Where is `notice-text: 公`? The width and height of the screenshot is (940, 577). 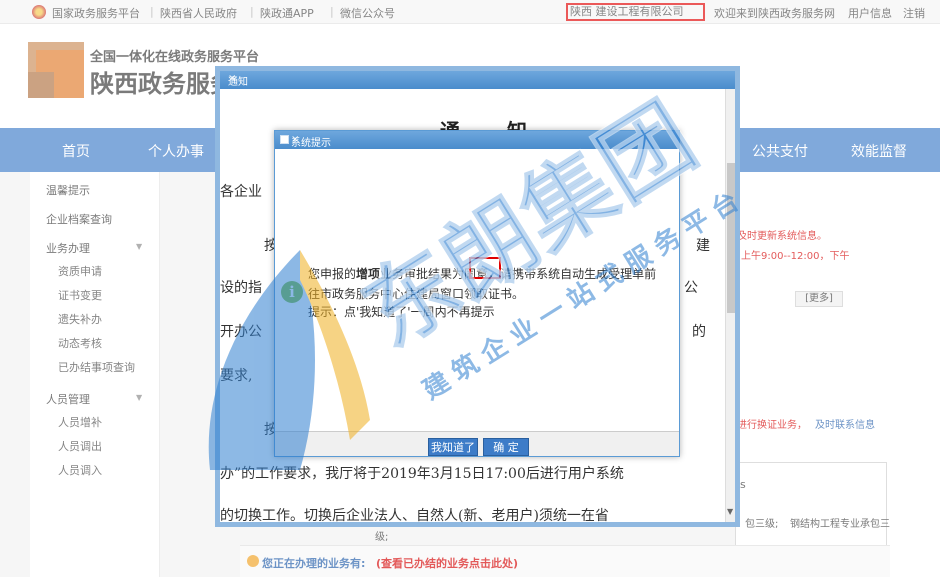 notice-text: 公 is located at coordinates (691, 288).